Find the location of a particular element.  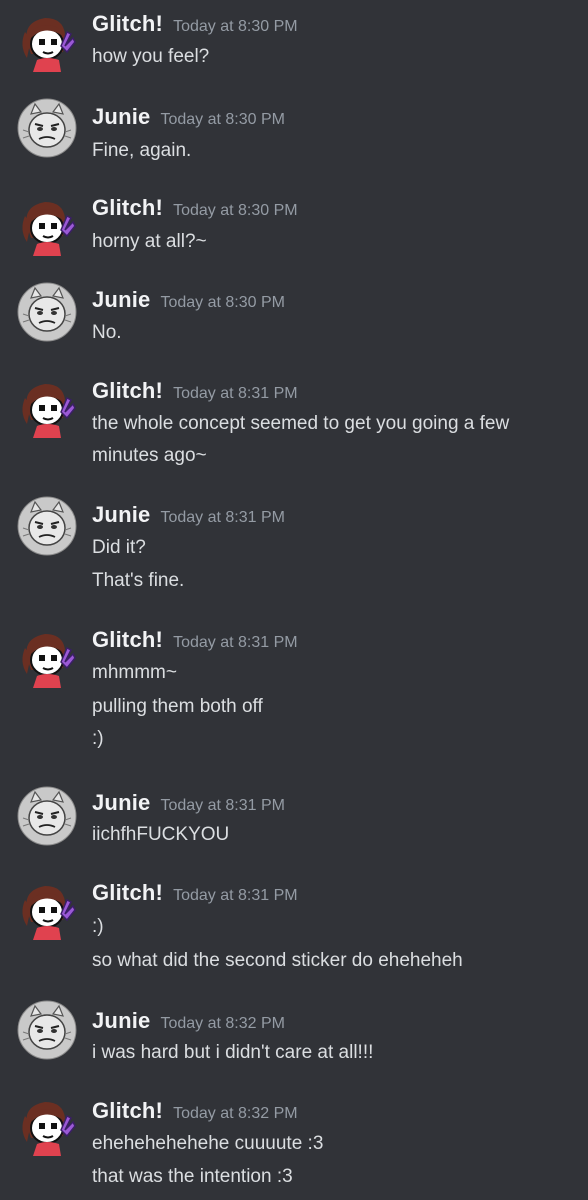

message-text: iichfhFUCKYOU is located at coordinates (161, 834).